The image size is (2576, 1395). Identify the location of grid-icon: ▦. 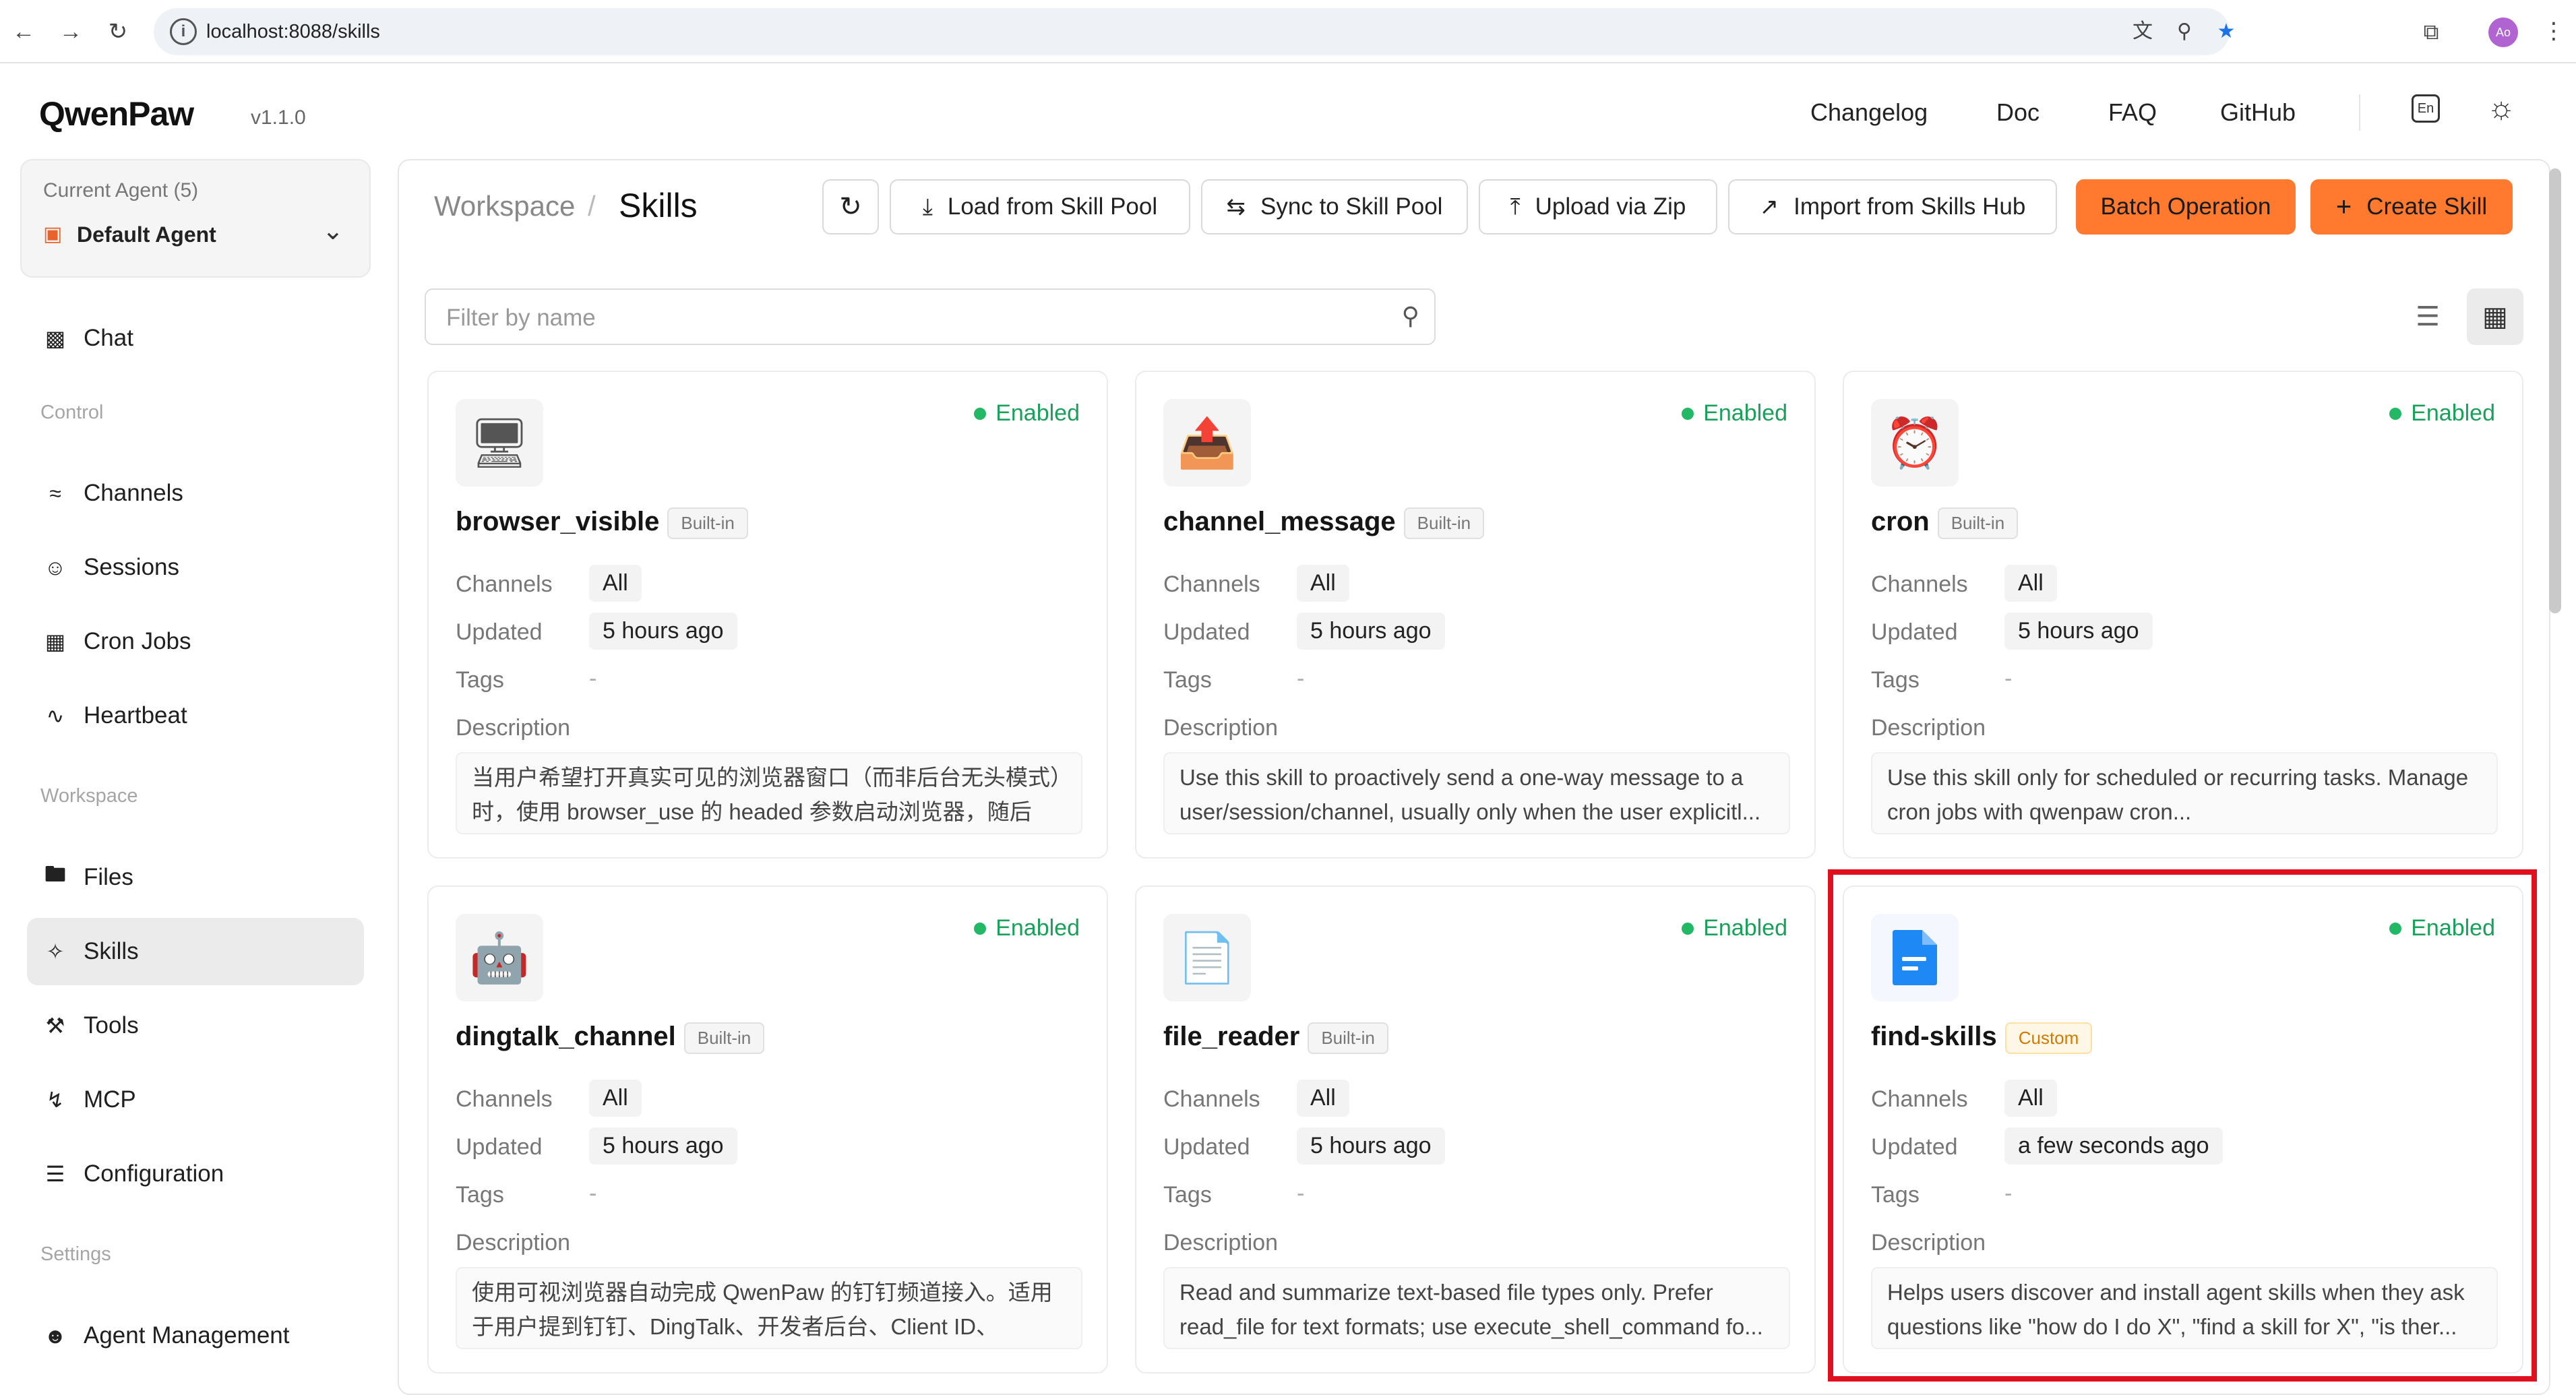
(2495, 317).